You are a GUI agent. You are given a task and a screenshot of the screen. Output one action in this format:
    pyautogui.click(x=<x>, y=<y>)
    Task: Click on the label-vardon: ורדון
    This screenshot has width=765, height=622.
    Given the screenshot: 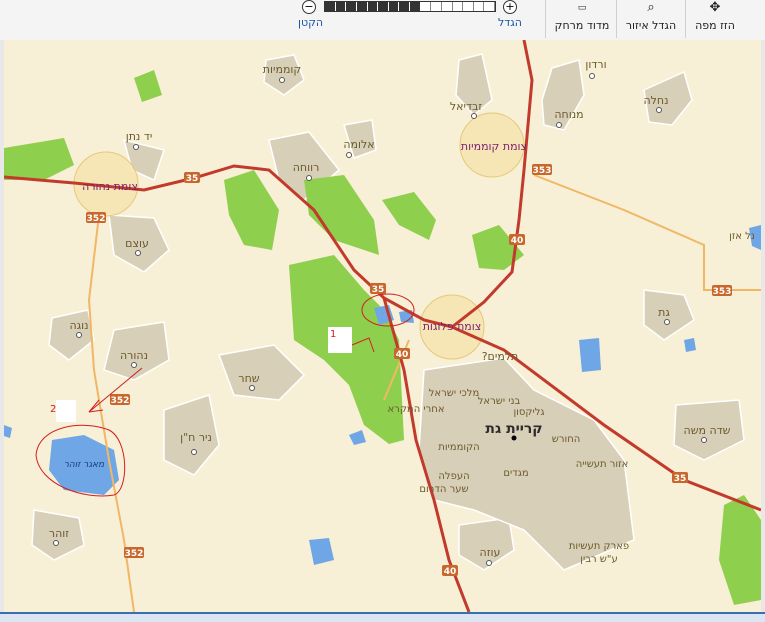 What is the action you would take?
    pyautogui.click(x=595, y=64)
    